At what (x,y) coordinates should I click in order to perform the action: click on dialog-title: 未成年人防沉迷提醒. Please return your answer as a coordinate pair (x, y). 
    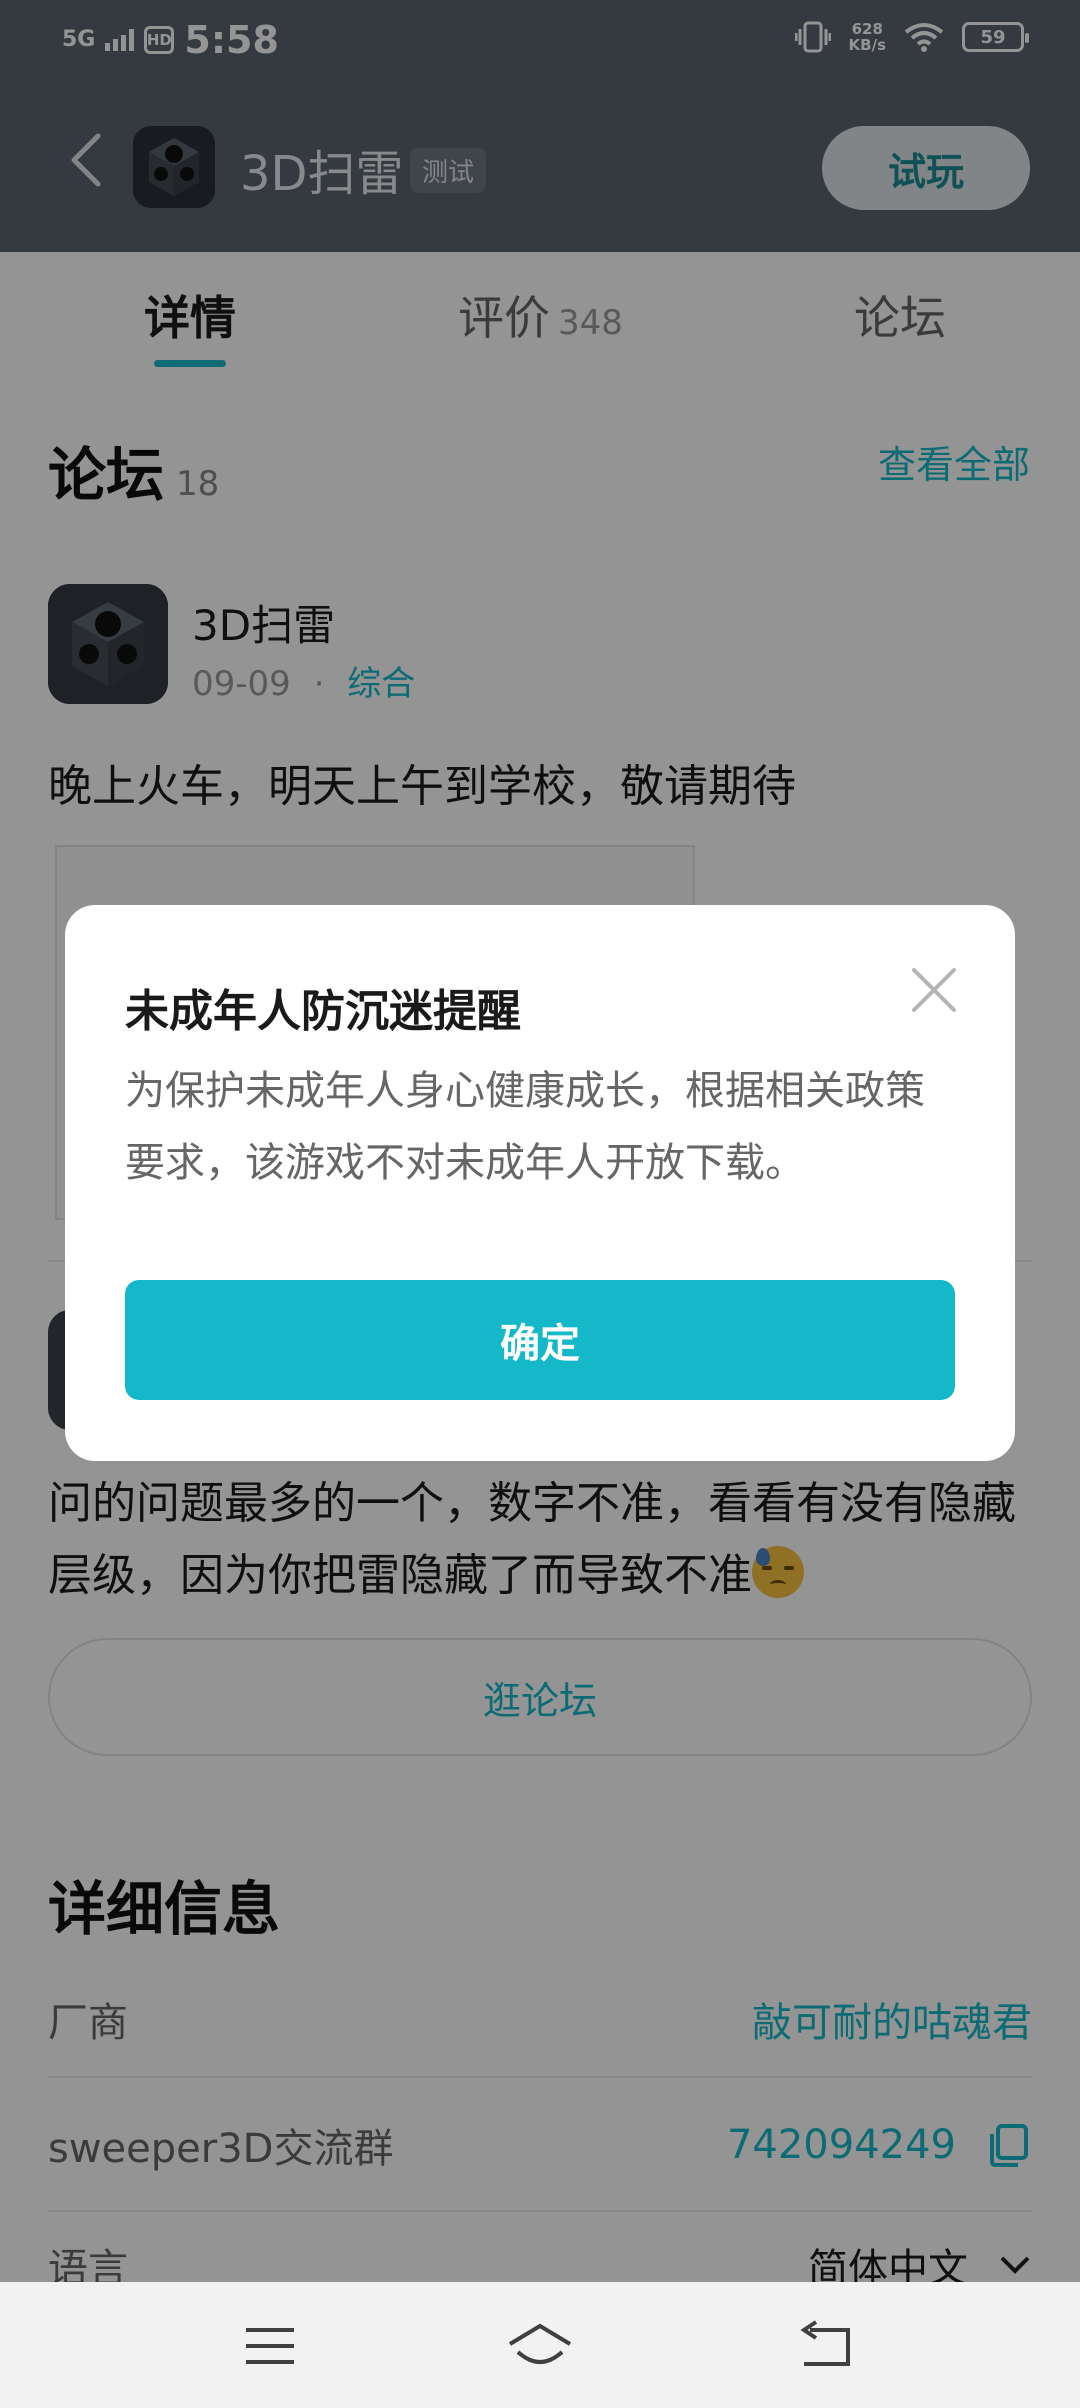
    Looking at the image, I should click on (323, 1011).